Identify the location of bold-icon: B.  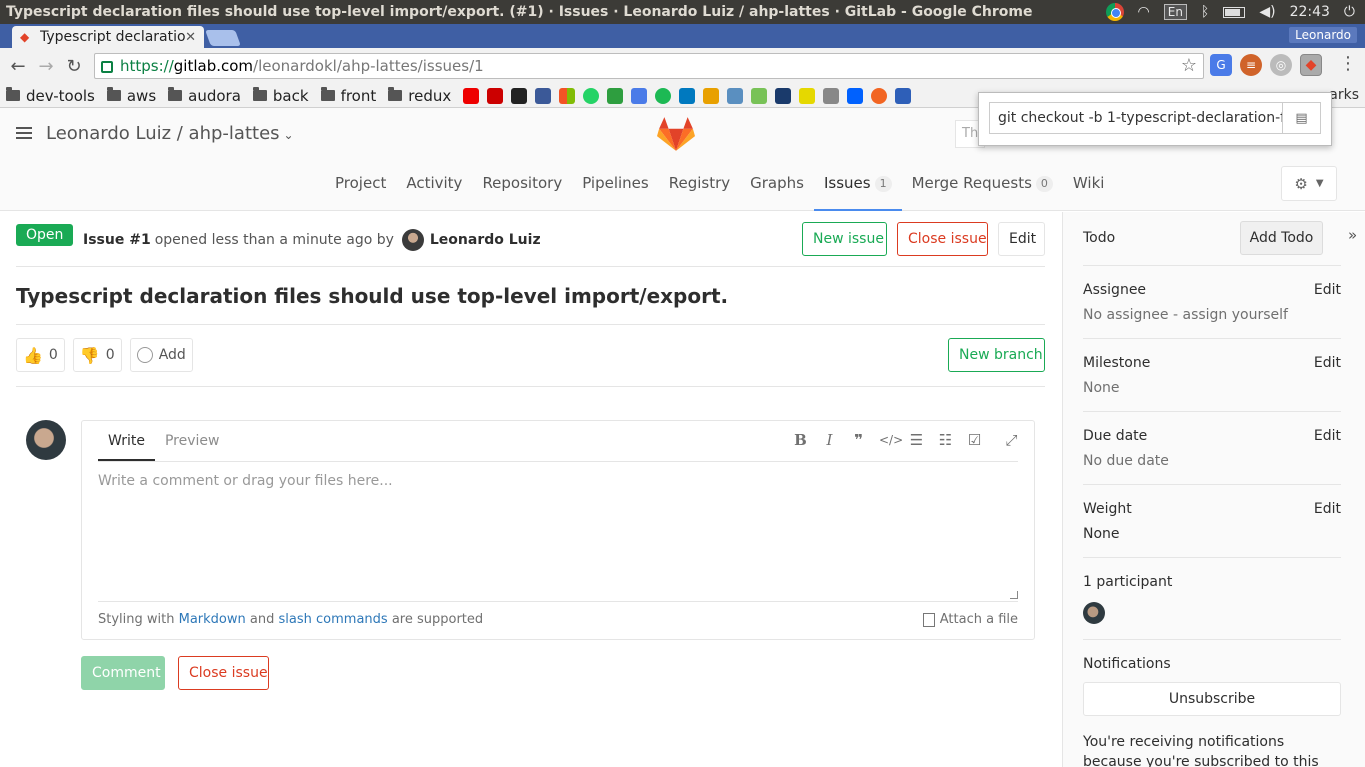
(800, 440).